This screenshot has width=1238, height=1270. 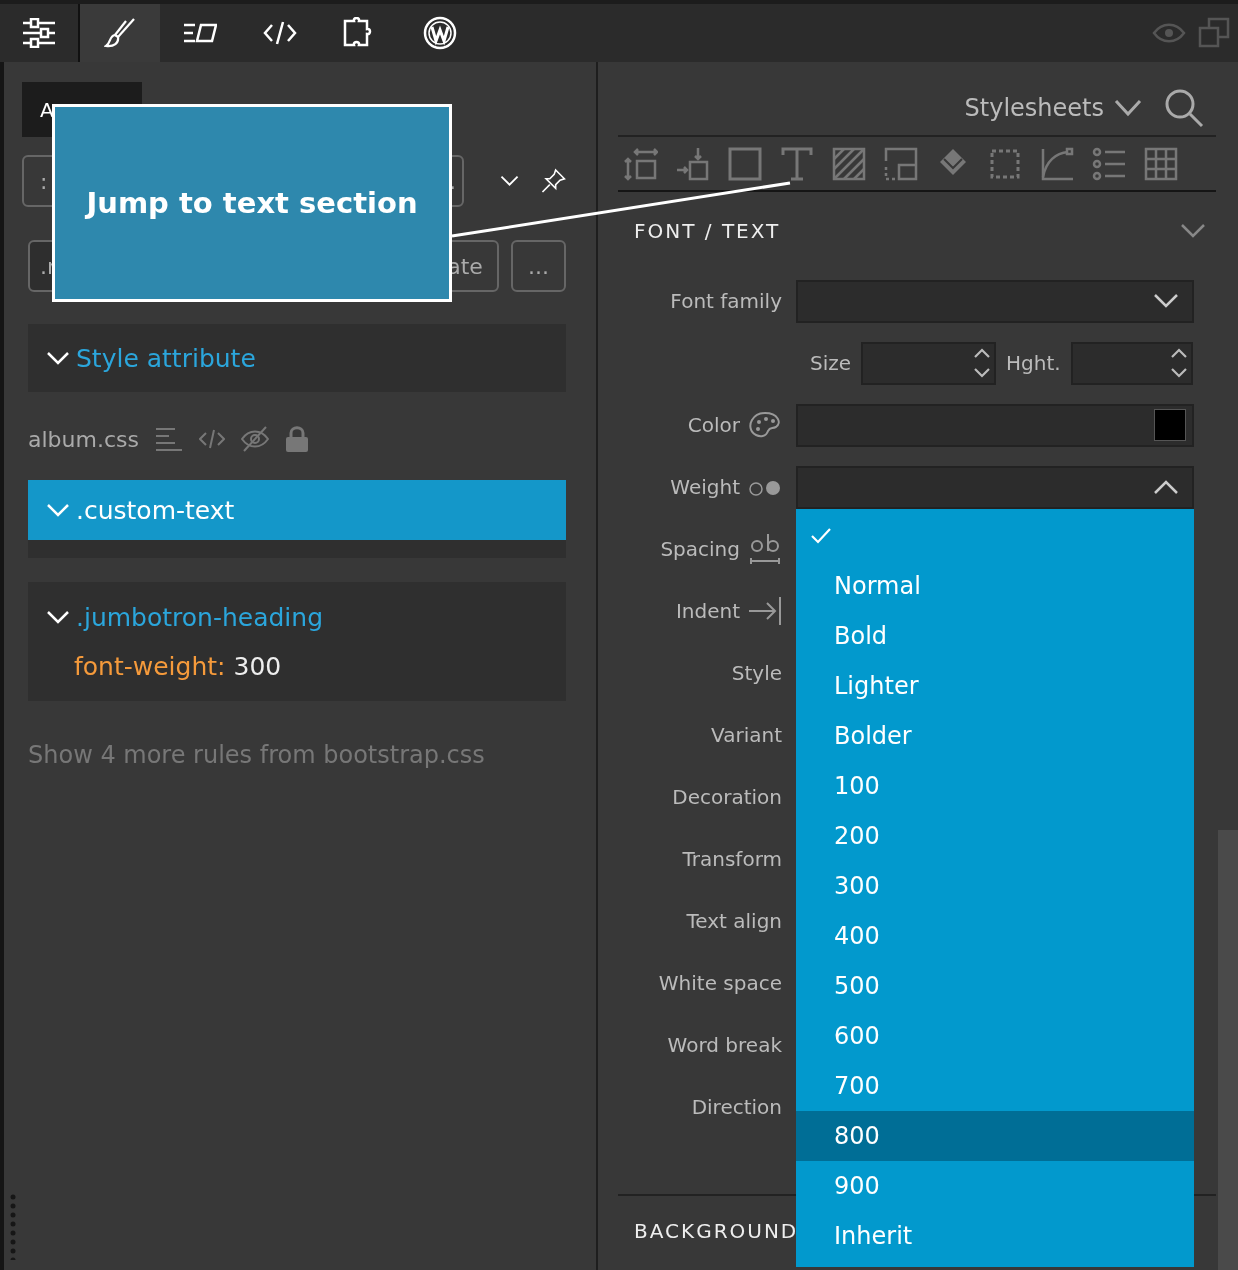 I want to click on field-label: Decoration, so click(x=727, y=797).